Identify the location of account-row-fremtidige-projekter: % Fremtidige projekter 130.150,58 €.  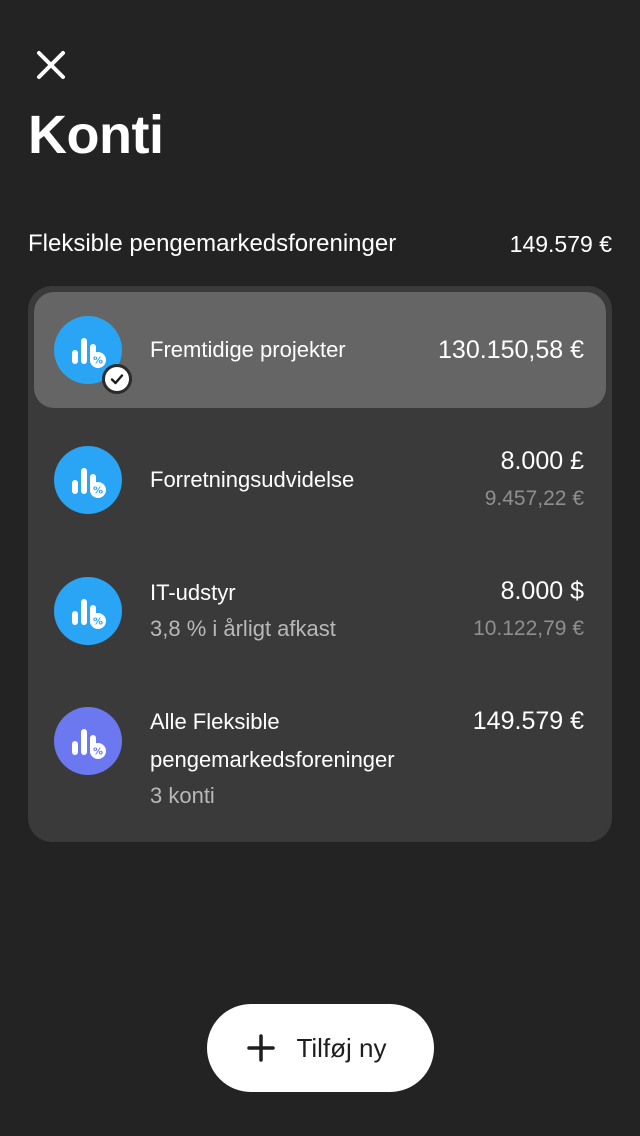
(320, 350).